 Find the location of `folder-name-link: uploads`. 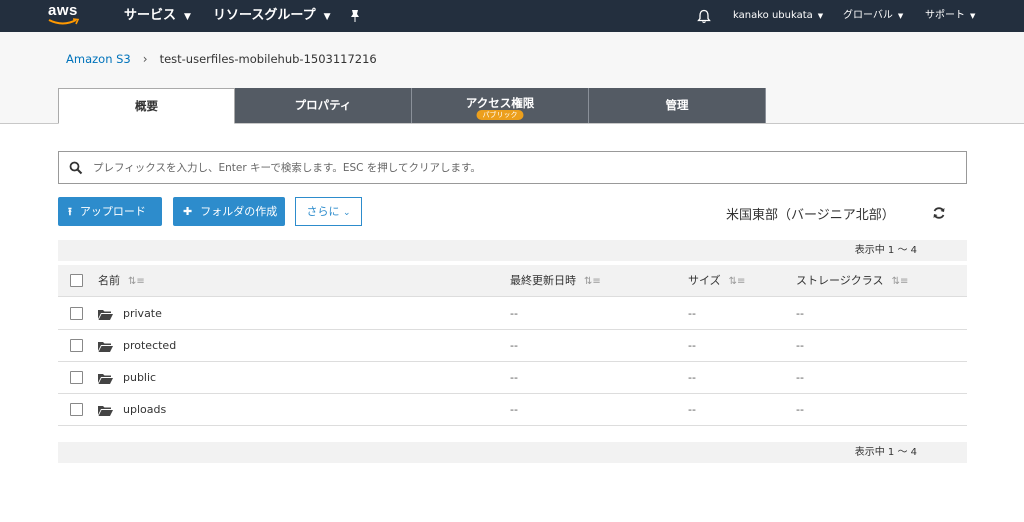

folder-name-link: uploads is located at coordinates (144, 410).